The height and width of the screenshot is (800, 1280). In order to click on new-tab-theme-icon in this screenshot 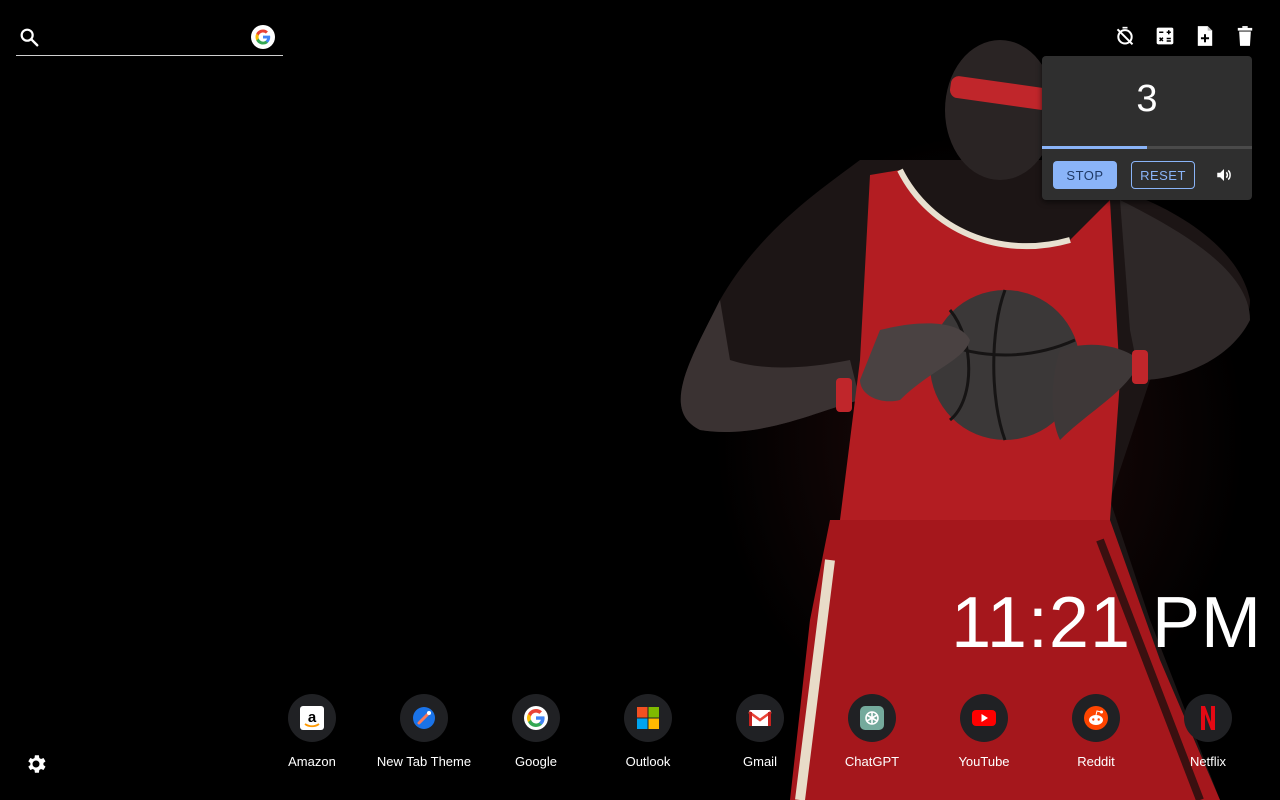, I will do `click(424, 718)`.